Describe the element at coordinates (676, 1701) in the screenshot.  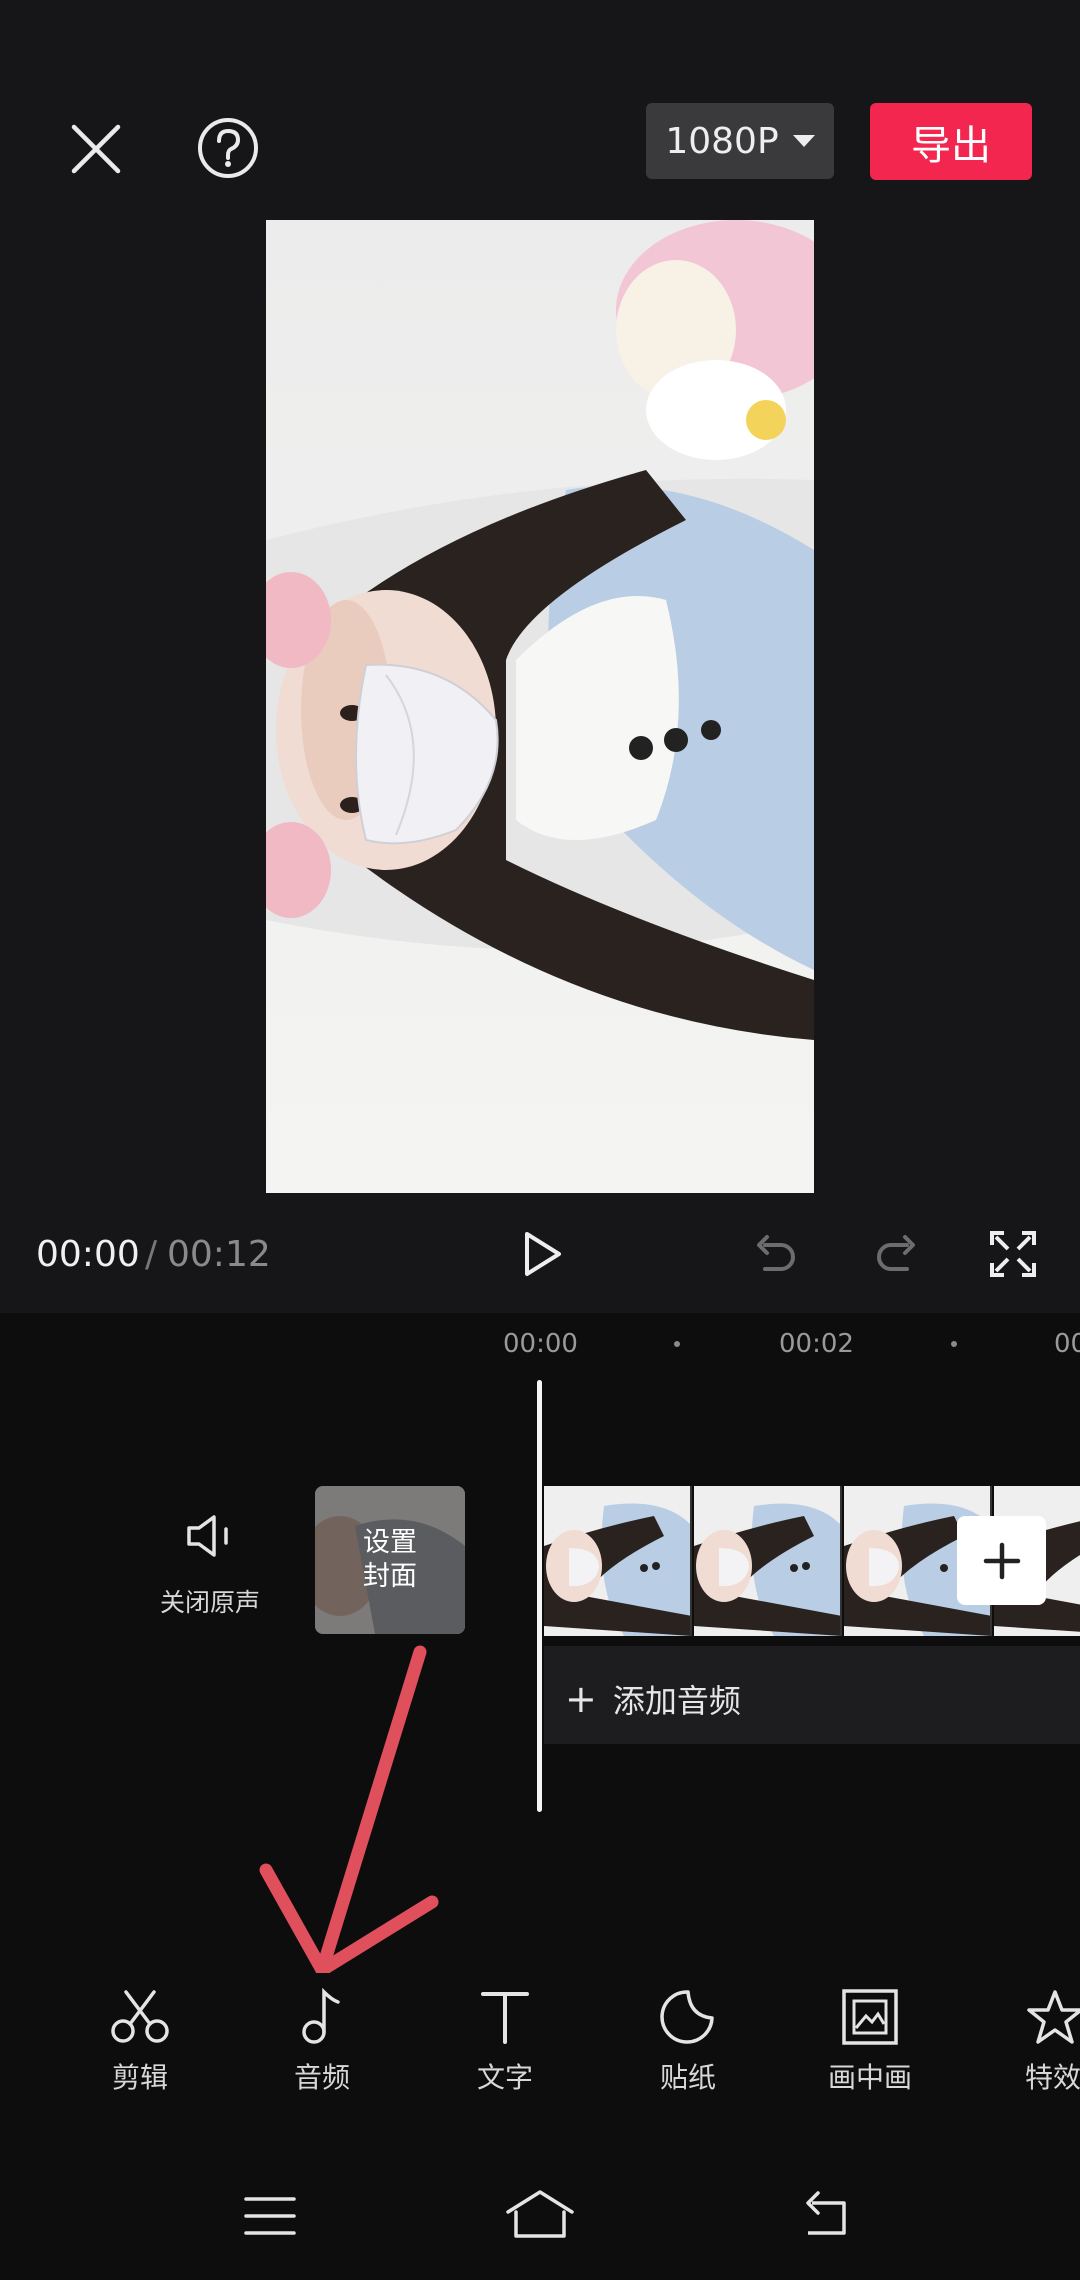
I see `add-audio-label: 添加音频` at that location.